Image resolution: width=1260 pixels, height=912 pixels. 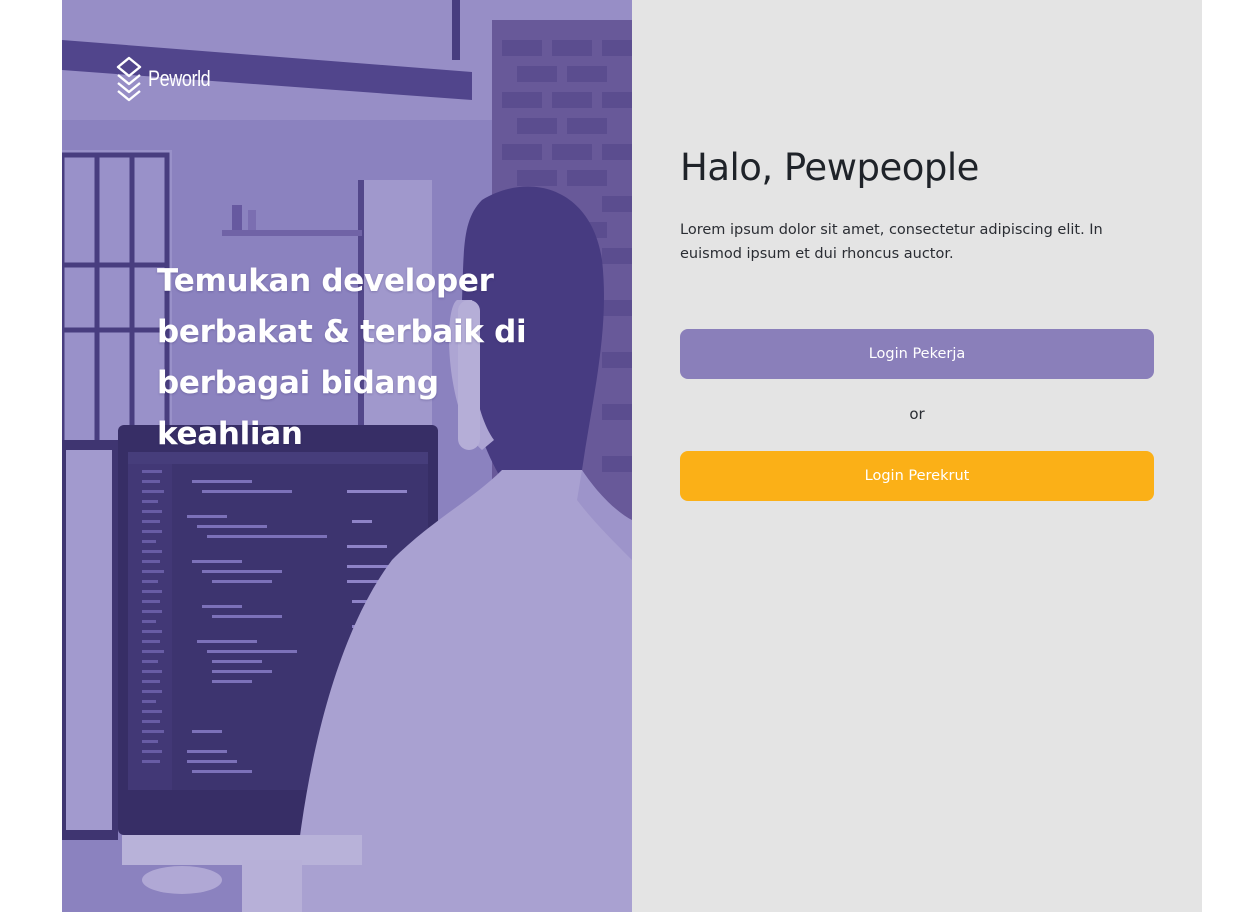 What do you see at coordinates (917, 476) in the screenshot?
I see `login-perekrut-button: Login Perekrut` at bounding box center [917, 476].